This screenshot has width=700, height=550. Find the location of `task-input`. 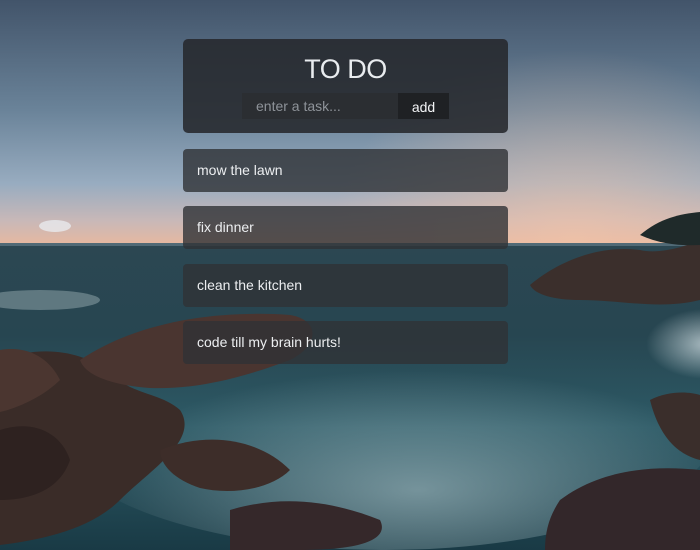

task-input is located at coordinates (320, 106).